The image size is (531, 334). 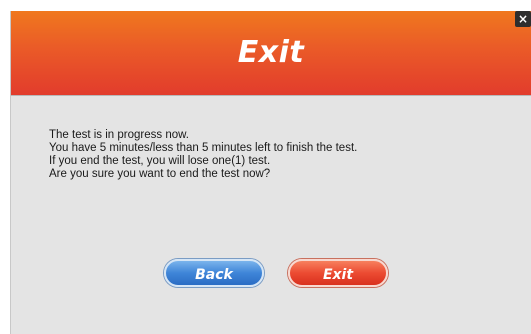 I want to click on message-line: The test is in progress now., so click(x=119, y=135).